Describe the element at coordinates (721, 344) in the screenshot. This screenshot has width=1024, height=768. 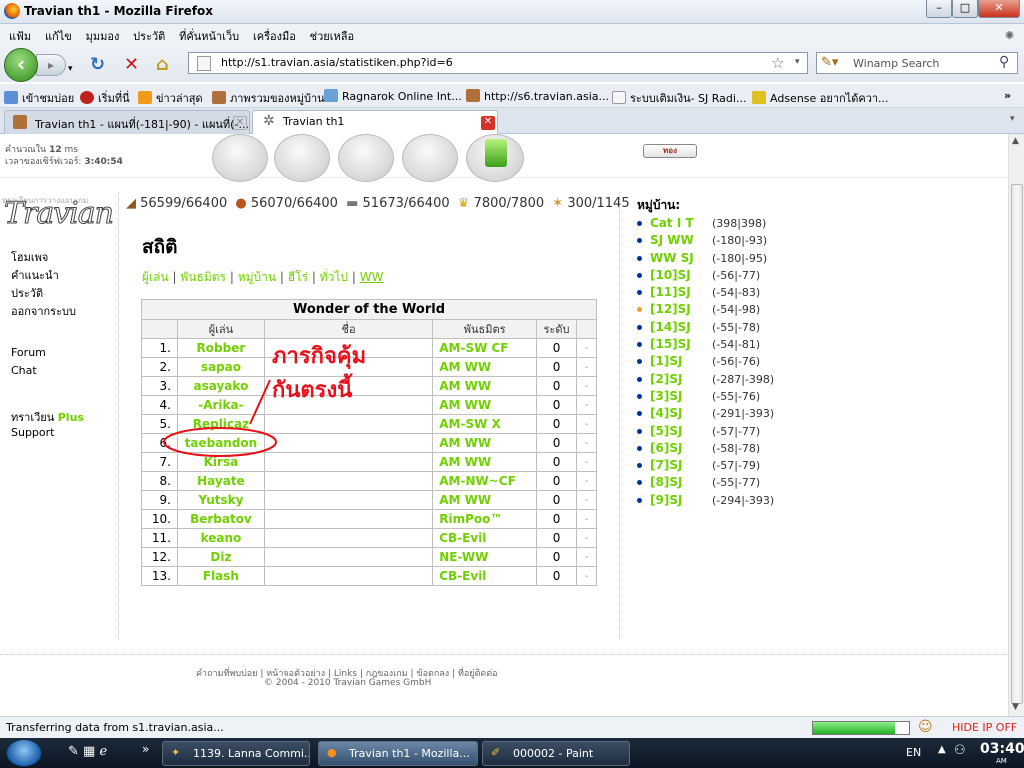
I see `village-item: [15]SJ (-54|-81)` at that location.